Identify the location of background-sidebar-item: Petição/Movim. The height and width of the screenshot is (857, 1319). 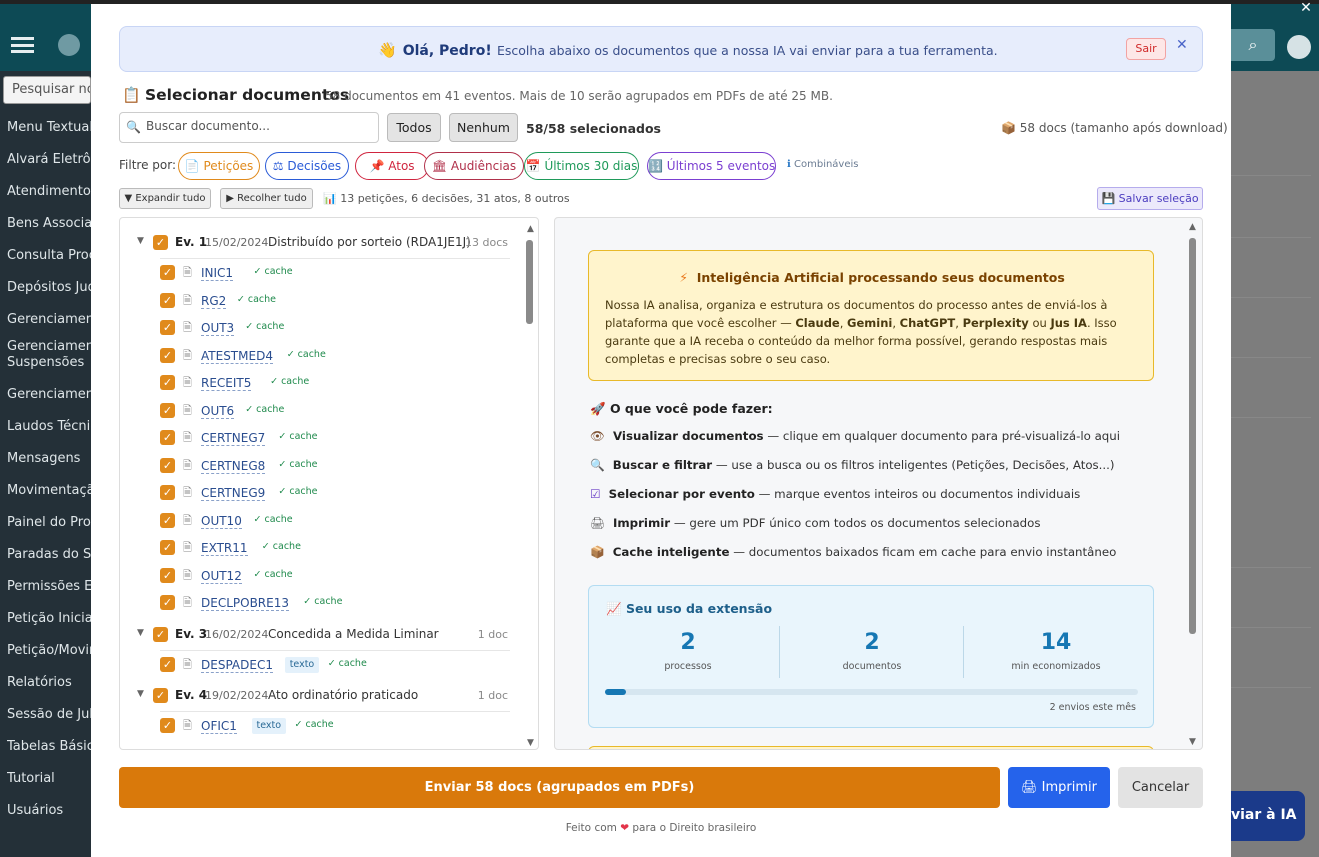
(49, 650).